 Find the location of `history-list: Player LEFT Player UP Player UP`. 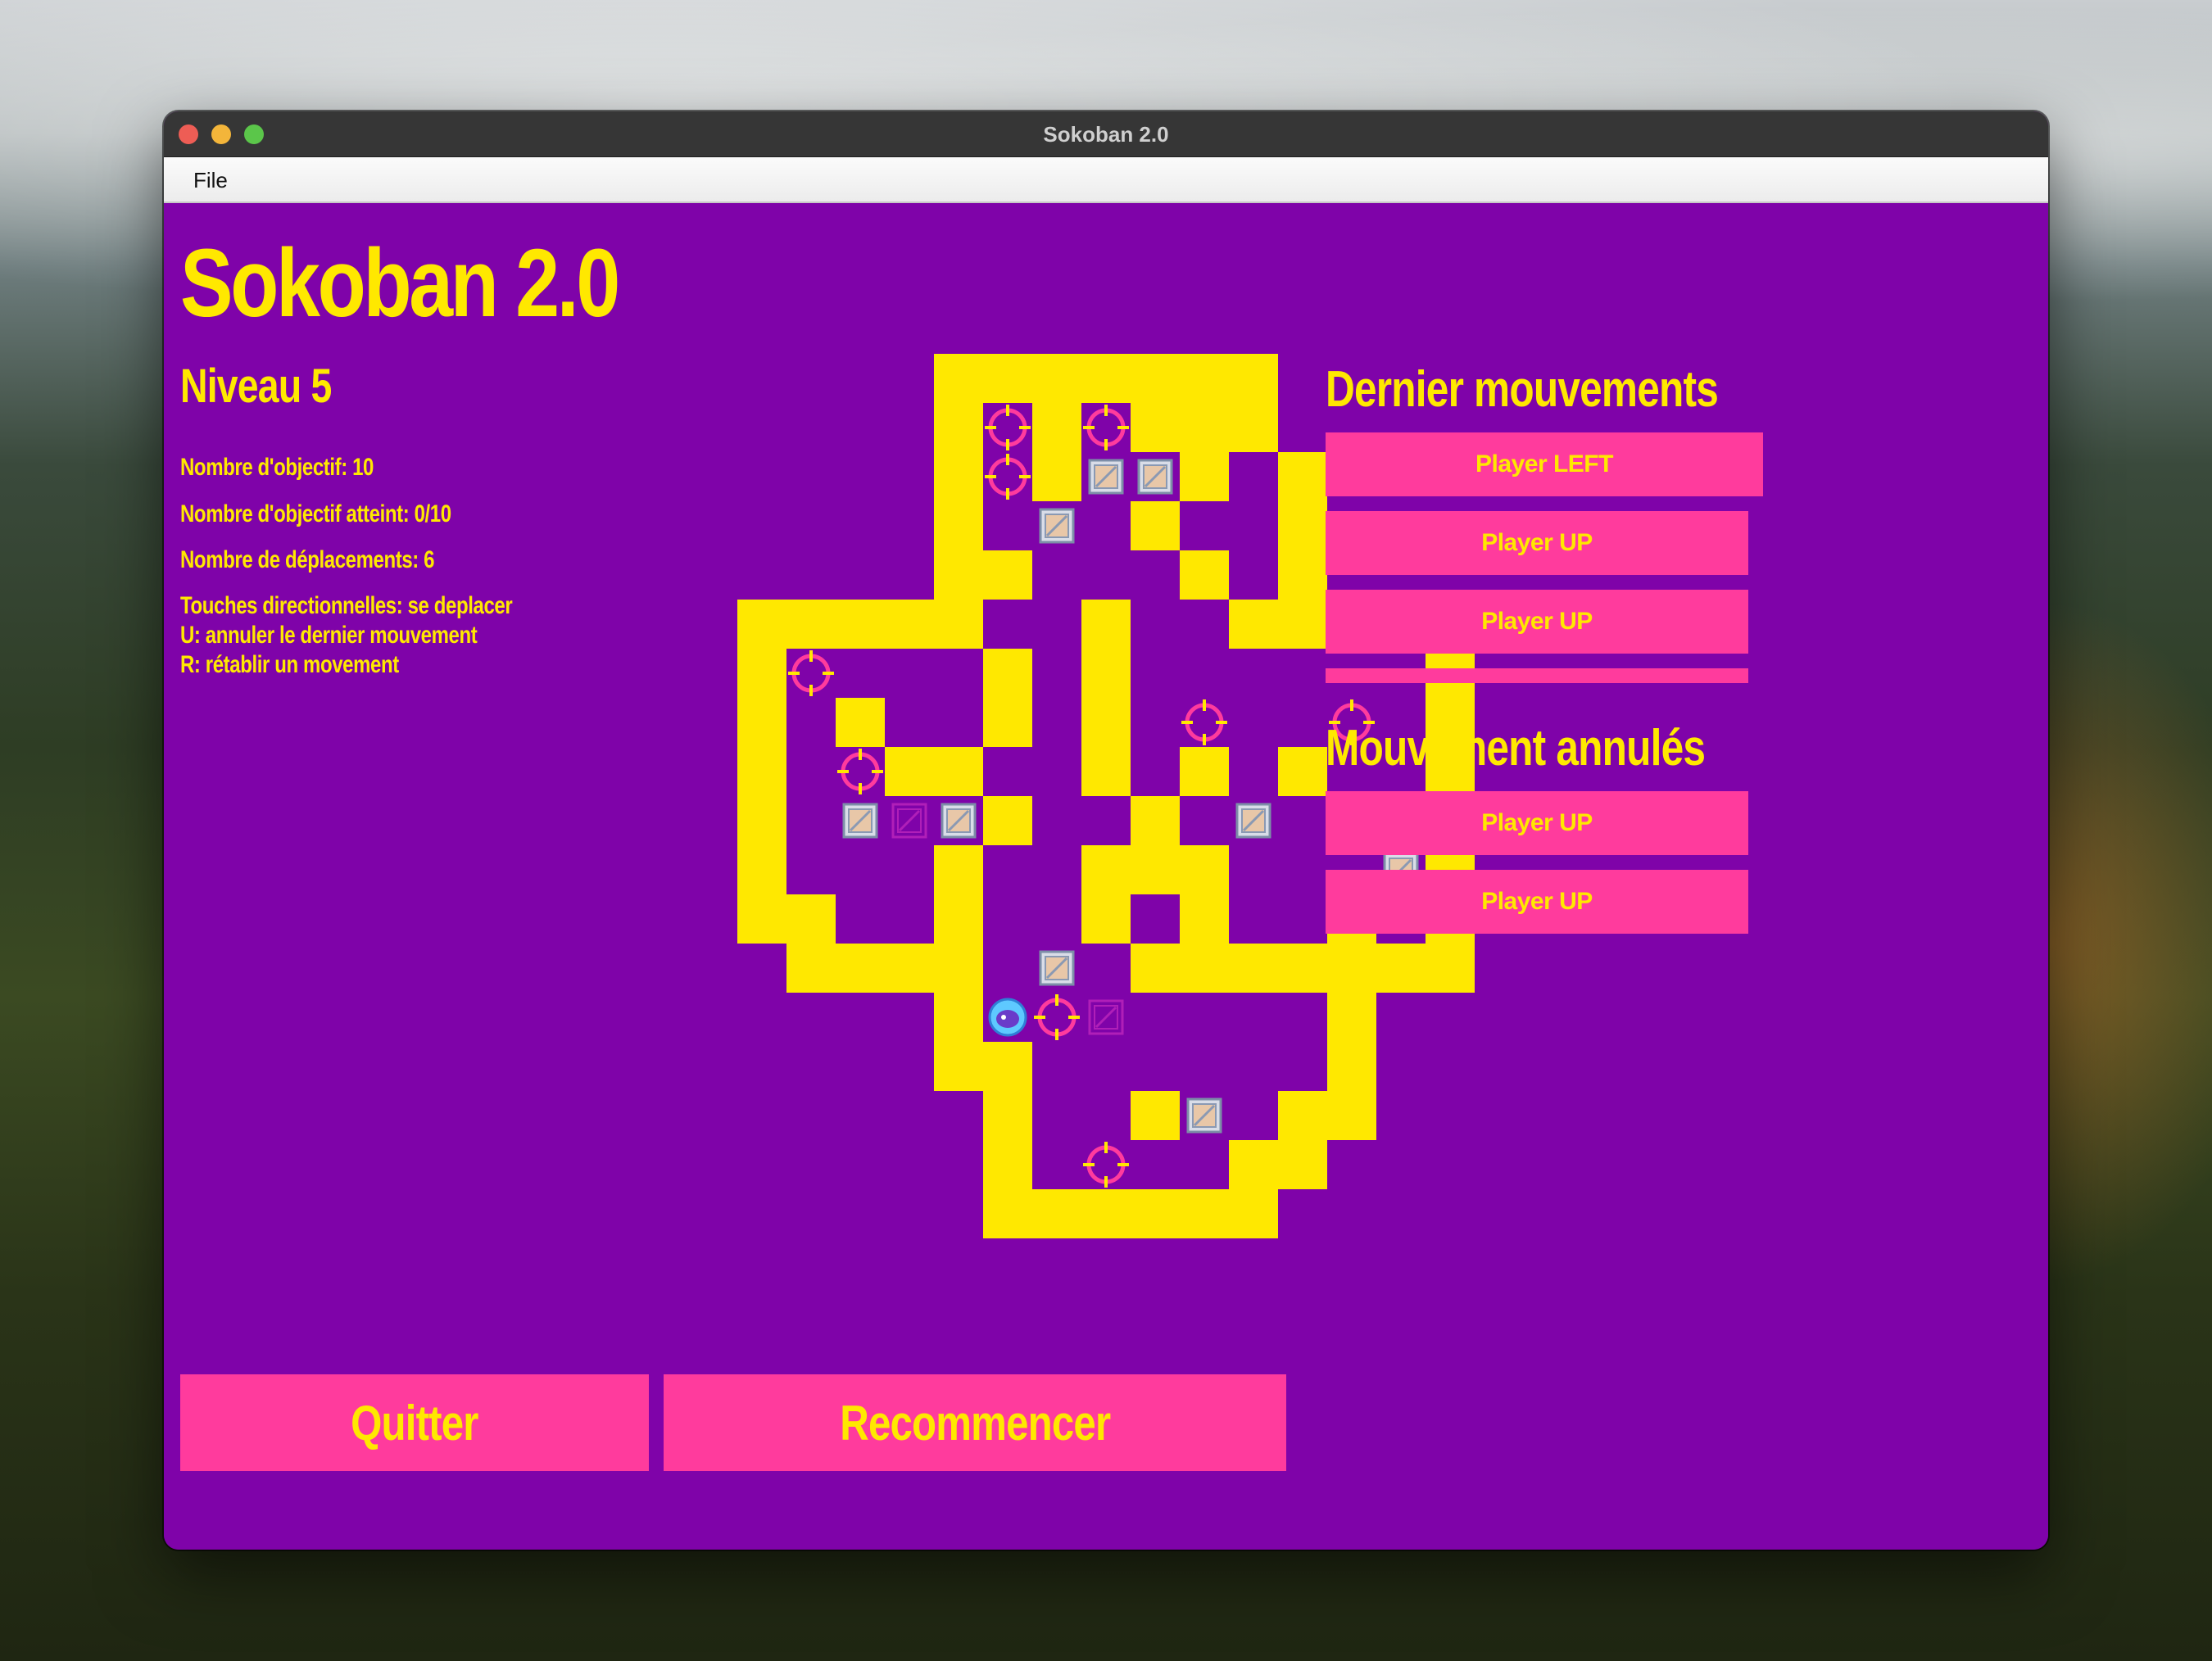

history-list: Player LEFT Player UP Player UP is located at coordinates (1555, 558).